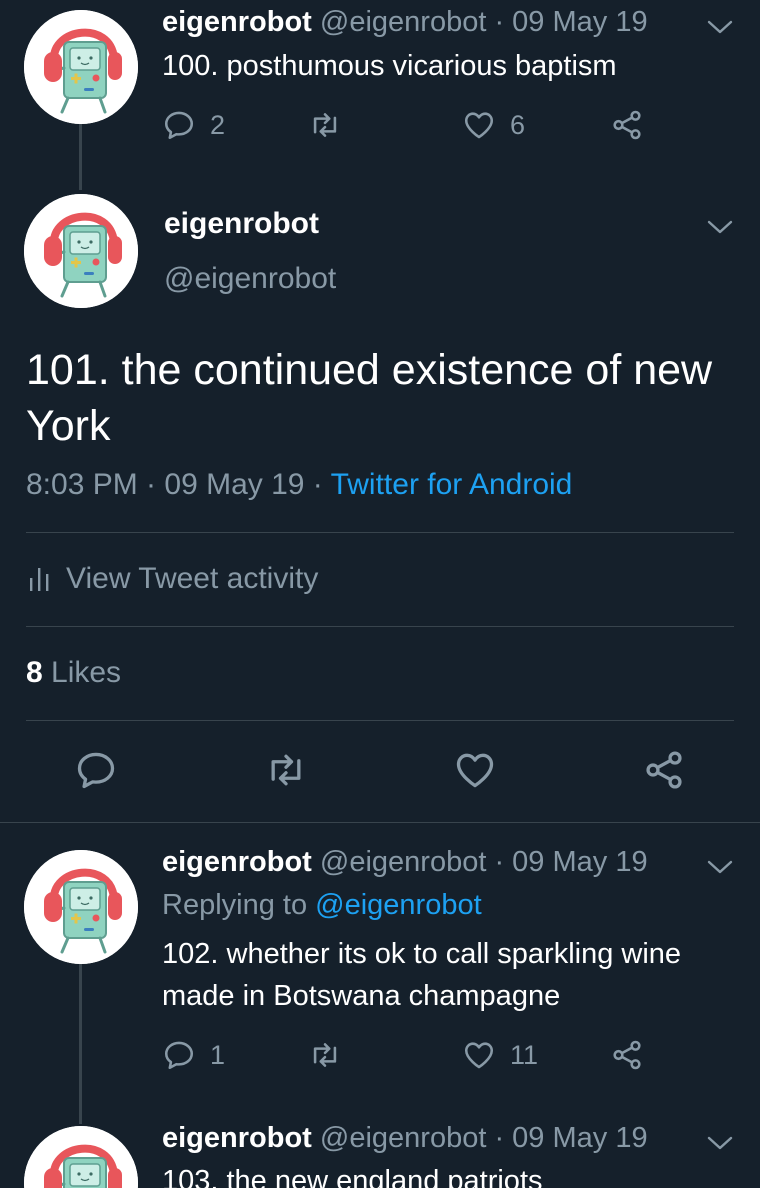 The height and width of the screenshot is (1188, 760). Describe the element at coordinates (518, 124) in the screenshot. I see `like-count: 6` at that location.